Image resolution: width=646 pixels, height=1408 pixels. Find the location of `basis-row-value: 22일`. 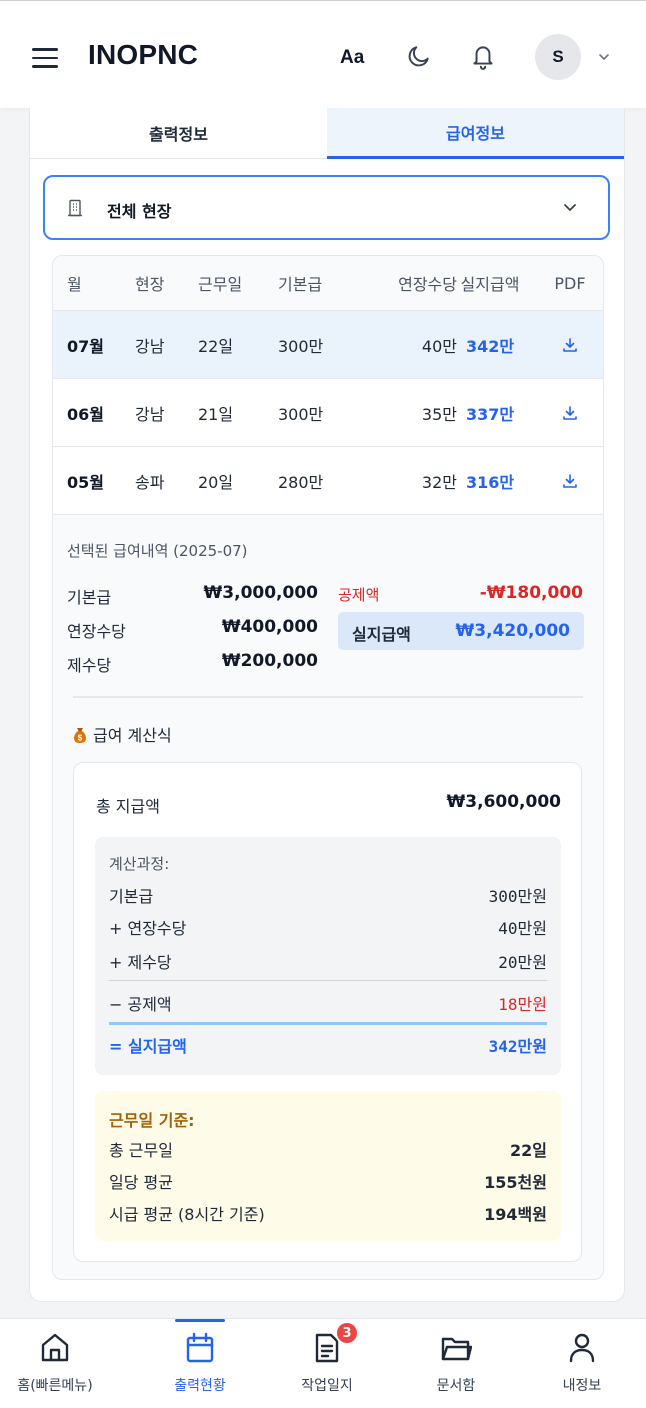

basis-row-value: 22일 is located at coordinates (528, 1150).